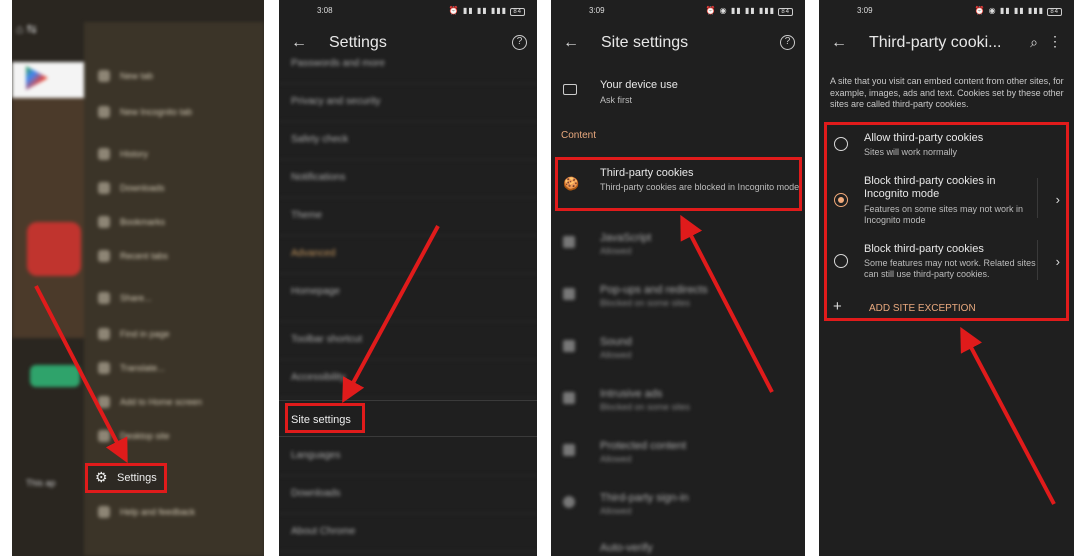 The width and height of the screenshot is (1085, 556). I want to click on settings-row: Sound Allowed, so click(678, 352).